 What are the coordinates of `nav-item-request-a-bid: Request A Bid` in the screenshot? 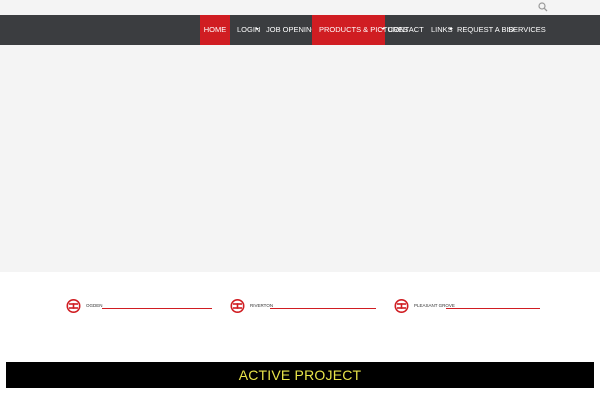 It's located at (485, 30).